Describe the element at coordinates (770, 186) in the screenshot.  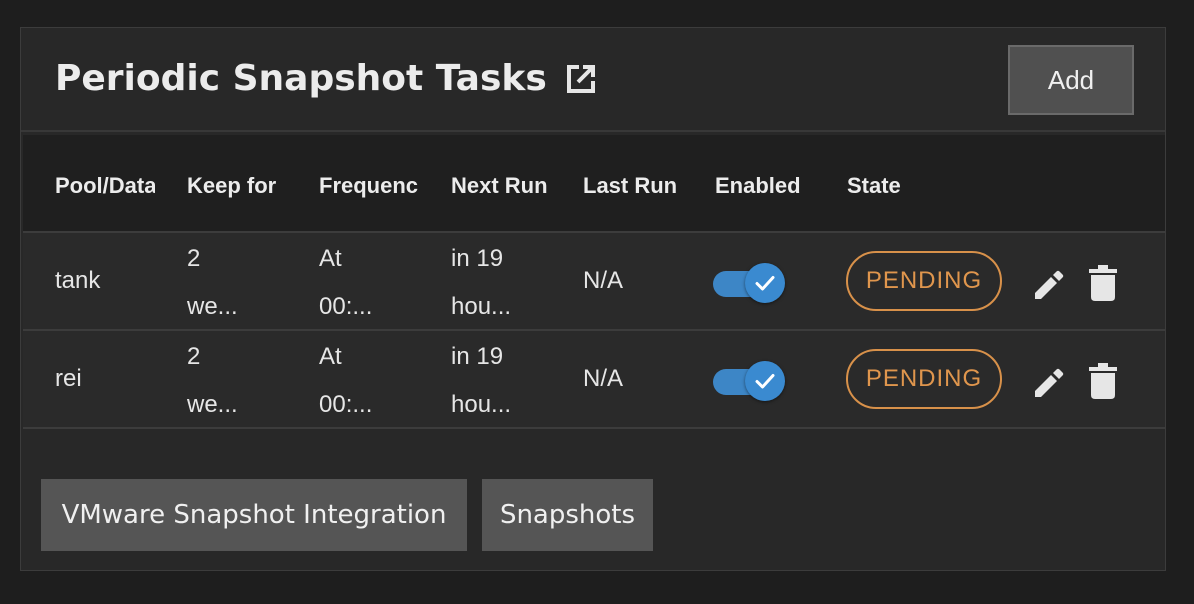
I see `column-header-enabled: Enabled` at that location.